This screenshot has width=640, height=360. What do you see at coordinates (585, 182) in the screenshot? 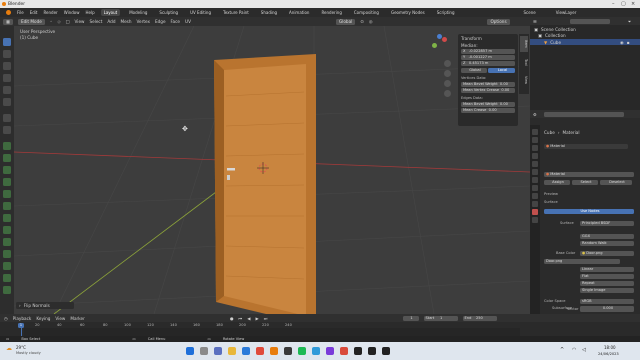
I see `select-button: Select` at bounding box center [585, 182].